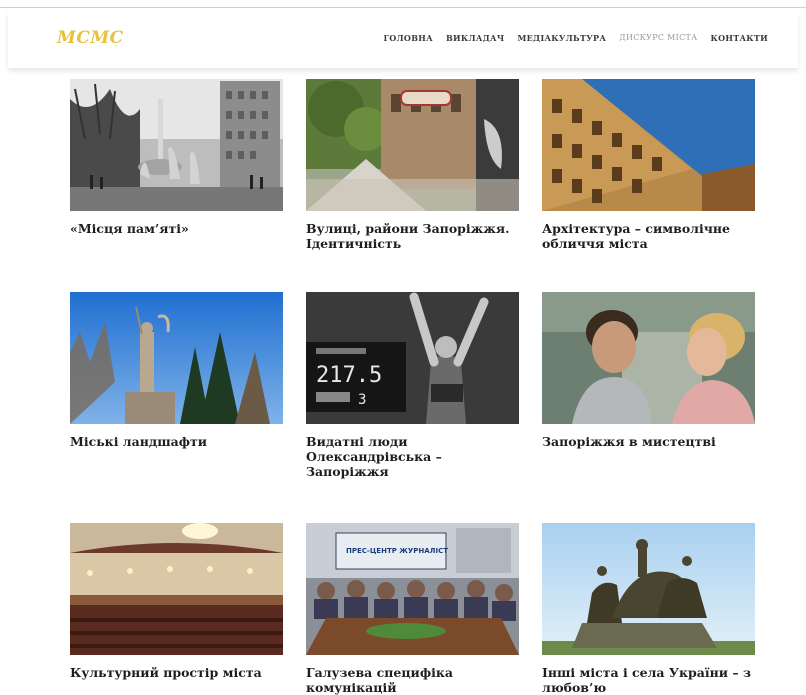 The height and width of the screenshot is (695, 806). Describe the element at coordinates (412, 589) in the screenshot. I see `press-center-photo: ПРЕС-ЦЕНТР ЖУРНАЛІСТ` at that location.